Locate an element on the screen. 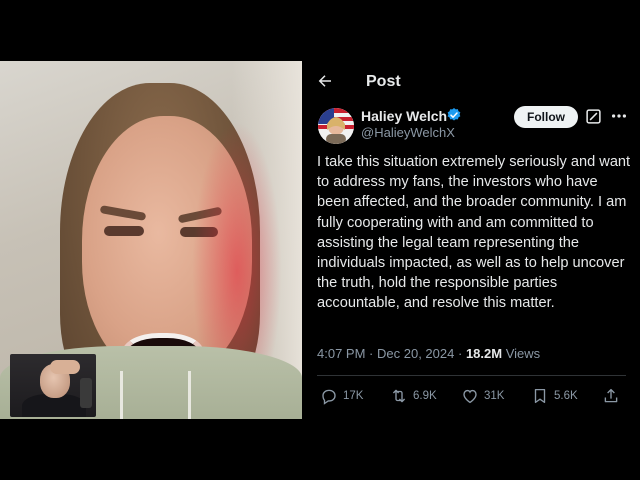 The image size is (640, 480). action-bar: 17K 6.9K 31K 5.6K is located at coordinates (471, 397).